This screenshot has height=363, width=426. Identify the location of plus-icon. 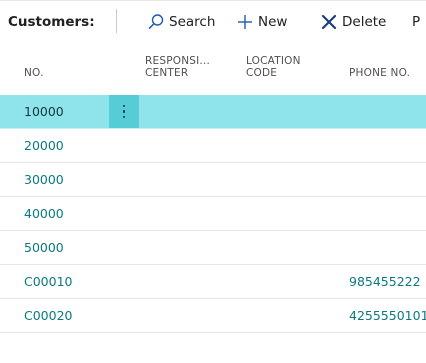
(245, 22).